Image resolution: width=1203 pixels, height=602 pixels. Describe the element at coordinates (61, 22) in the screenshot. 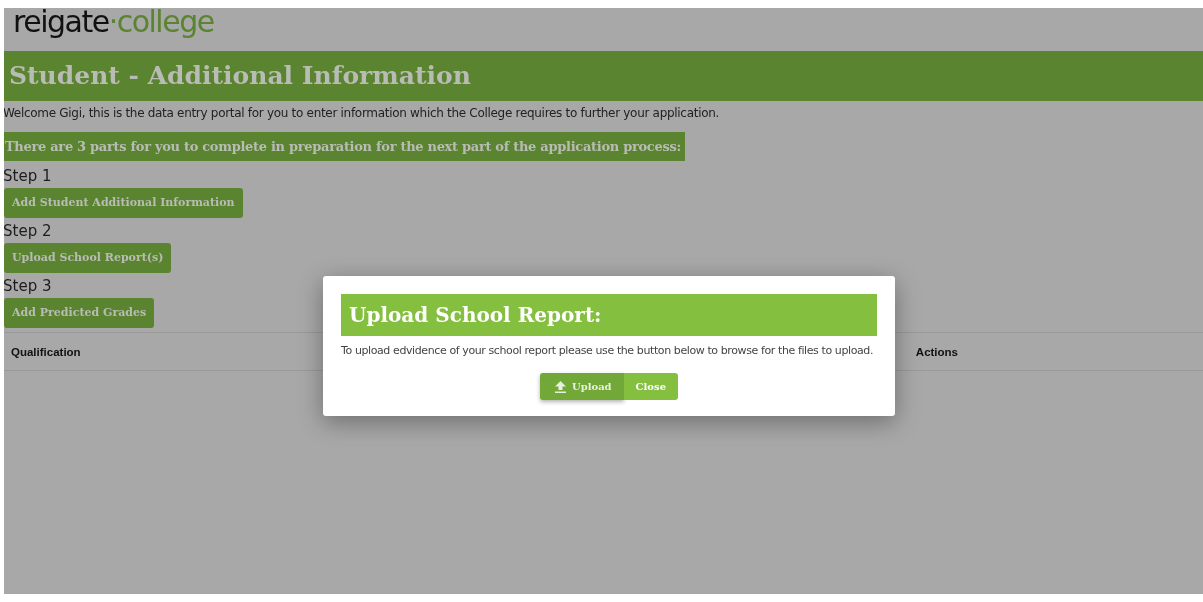

I see `brand-name: reigate` at that location.